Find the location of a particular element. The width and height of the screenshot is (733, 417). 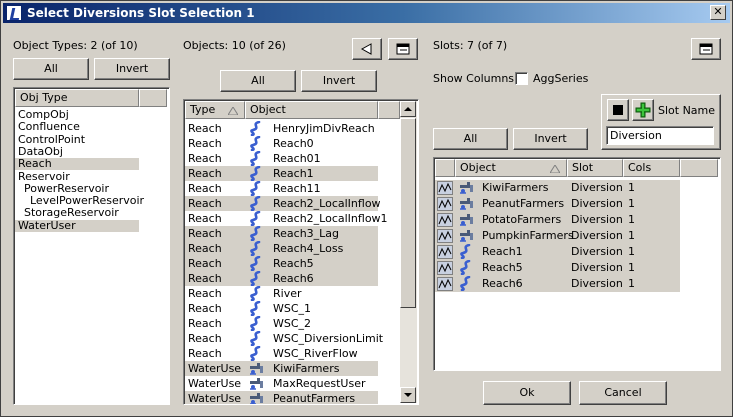

scroll-thumb is located at coordinates (408, 213).